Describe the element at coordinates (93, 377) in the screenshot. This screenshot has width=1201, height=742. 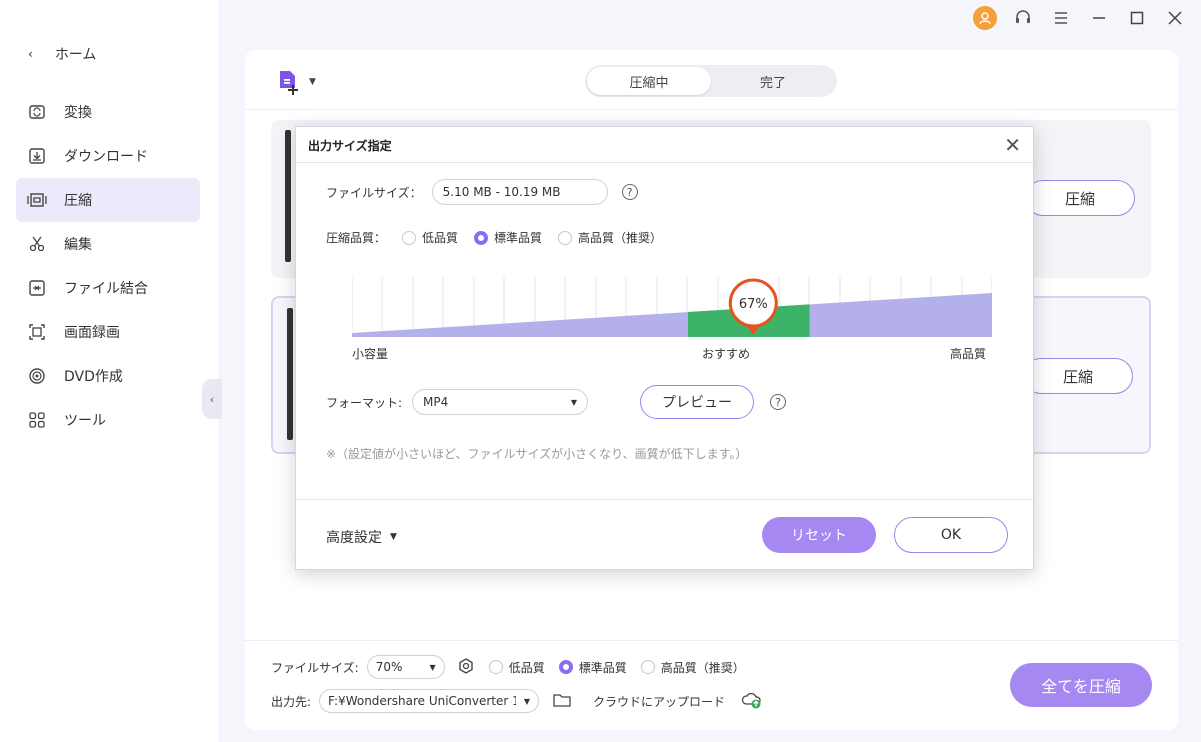
I see `sidebar-item-label: DVD作成` at that location.